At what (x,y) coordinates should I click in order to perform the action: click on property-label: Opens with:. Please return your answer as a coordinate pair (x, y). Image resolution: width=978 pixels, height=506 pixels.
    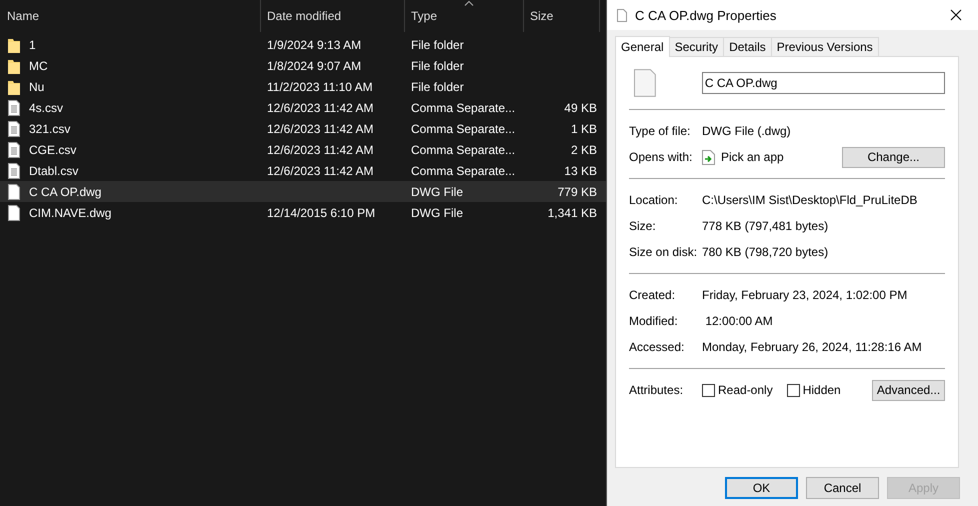
    Looking at the image, I should click on (661, 157).